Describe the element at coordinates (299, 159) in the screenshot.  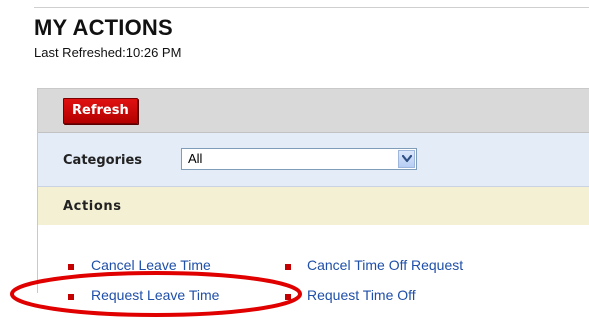
I see `categories-dropdown: All` at that location.